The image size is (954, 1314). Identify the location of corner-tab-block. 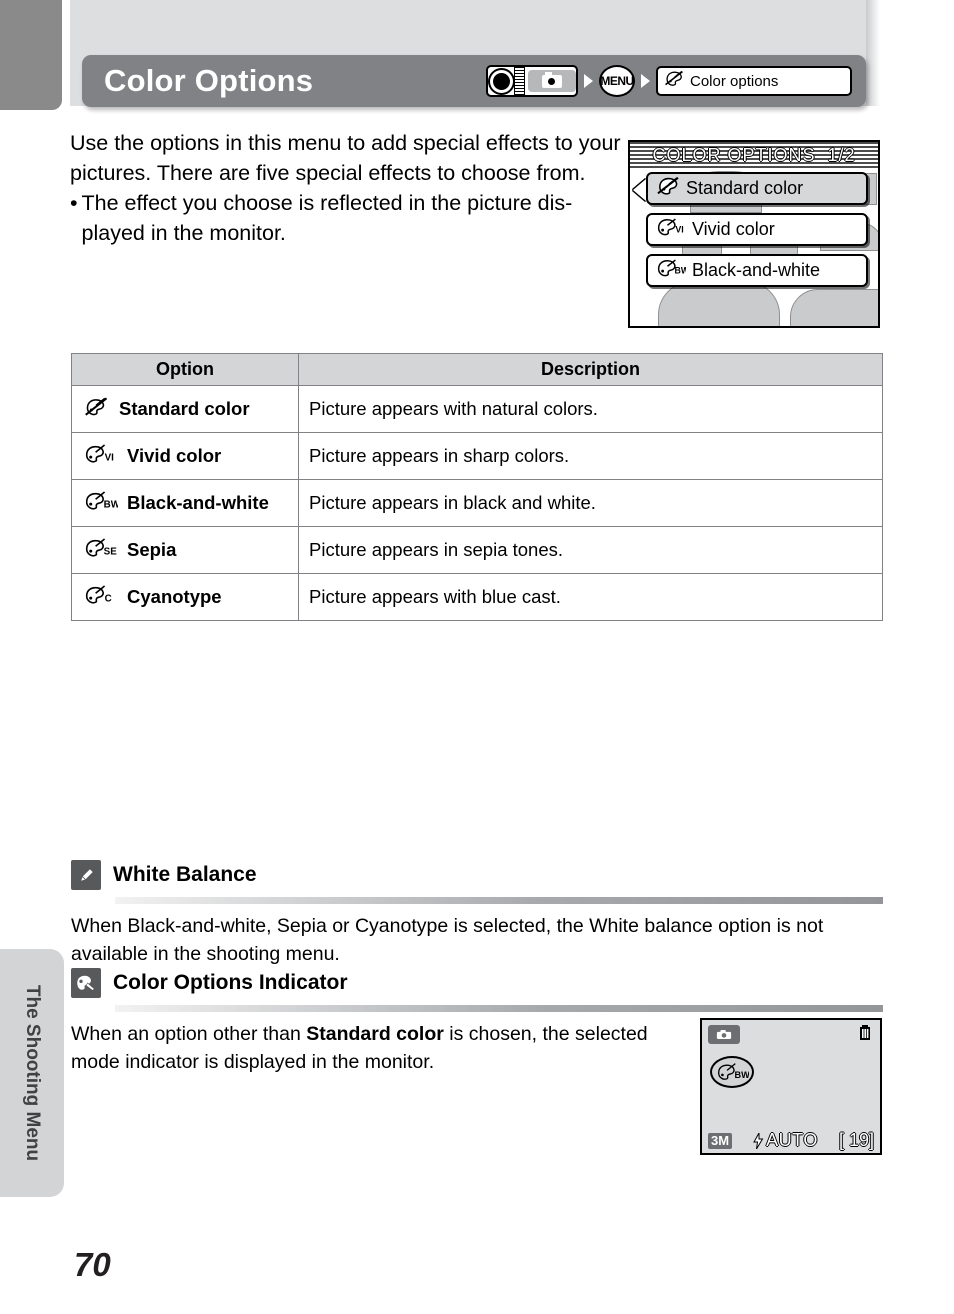
(31, 55).